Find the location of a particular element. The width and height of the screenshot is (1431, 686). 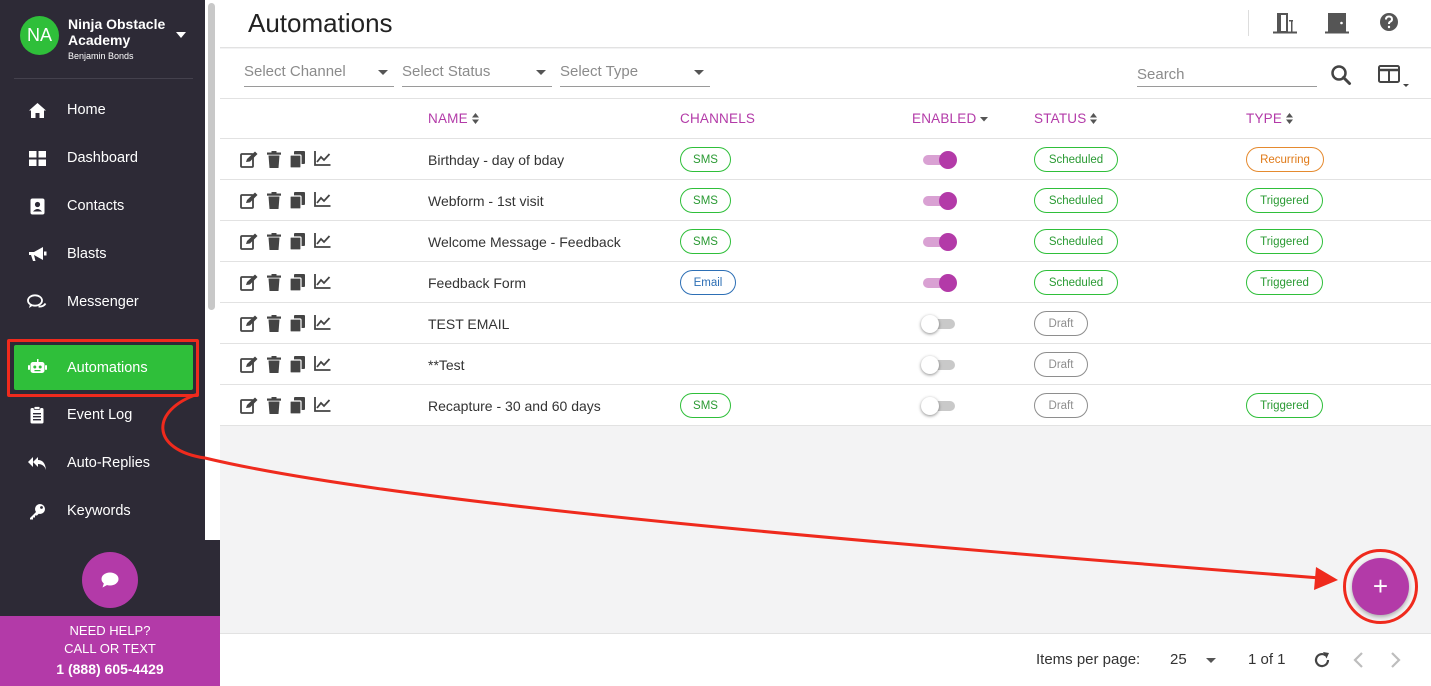

door-closed-icon is located at coordinates (1336, 24).